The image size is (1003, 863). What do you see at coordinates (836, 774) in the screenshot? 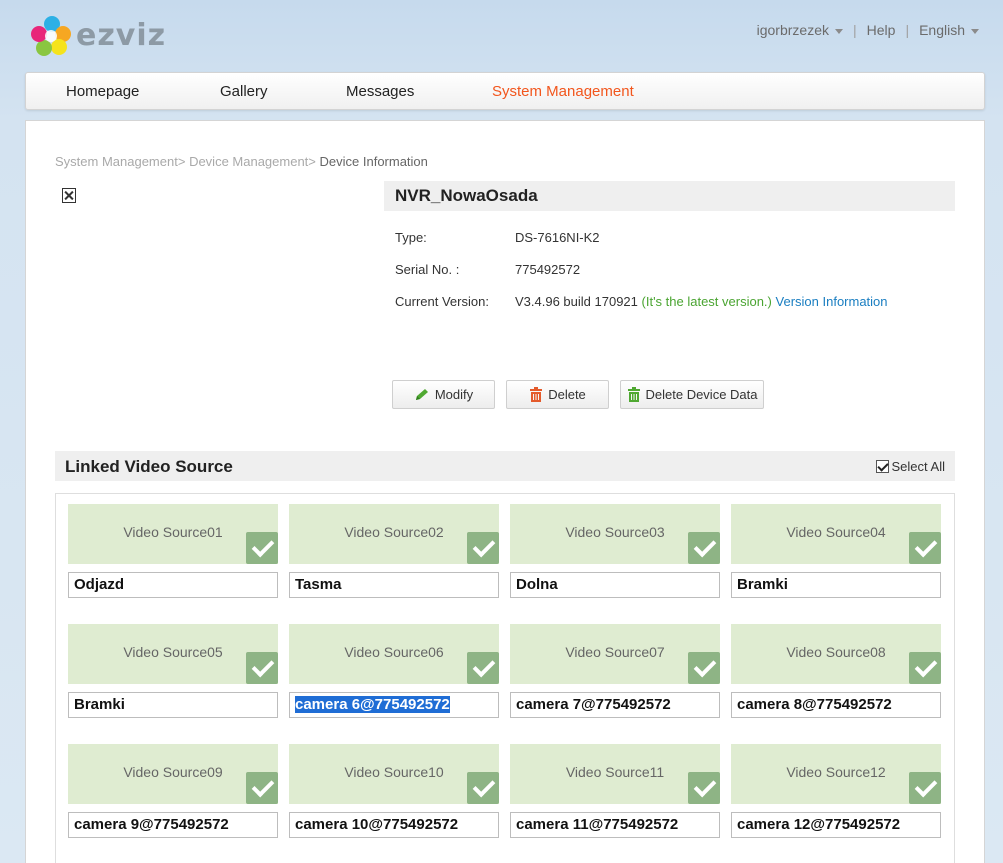
I see `video-source-tile: Video Source12` at bounding box center [836, 774].